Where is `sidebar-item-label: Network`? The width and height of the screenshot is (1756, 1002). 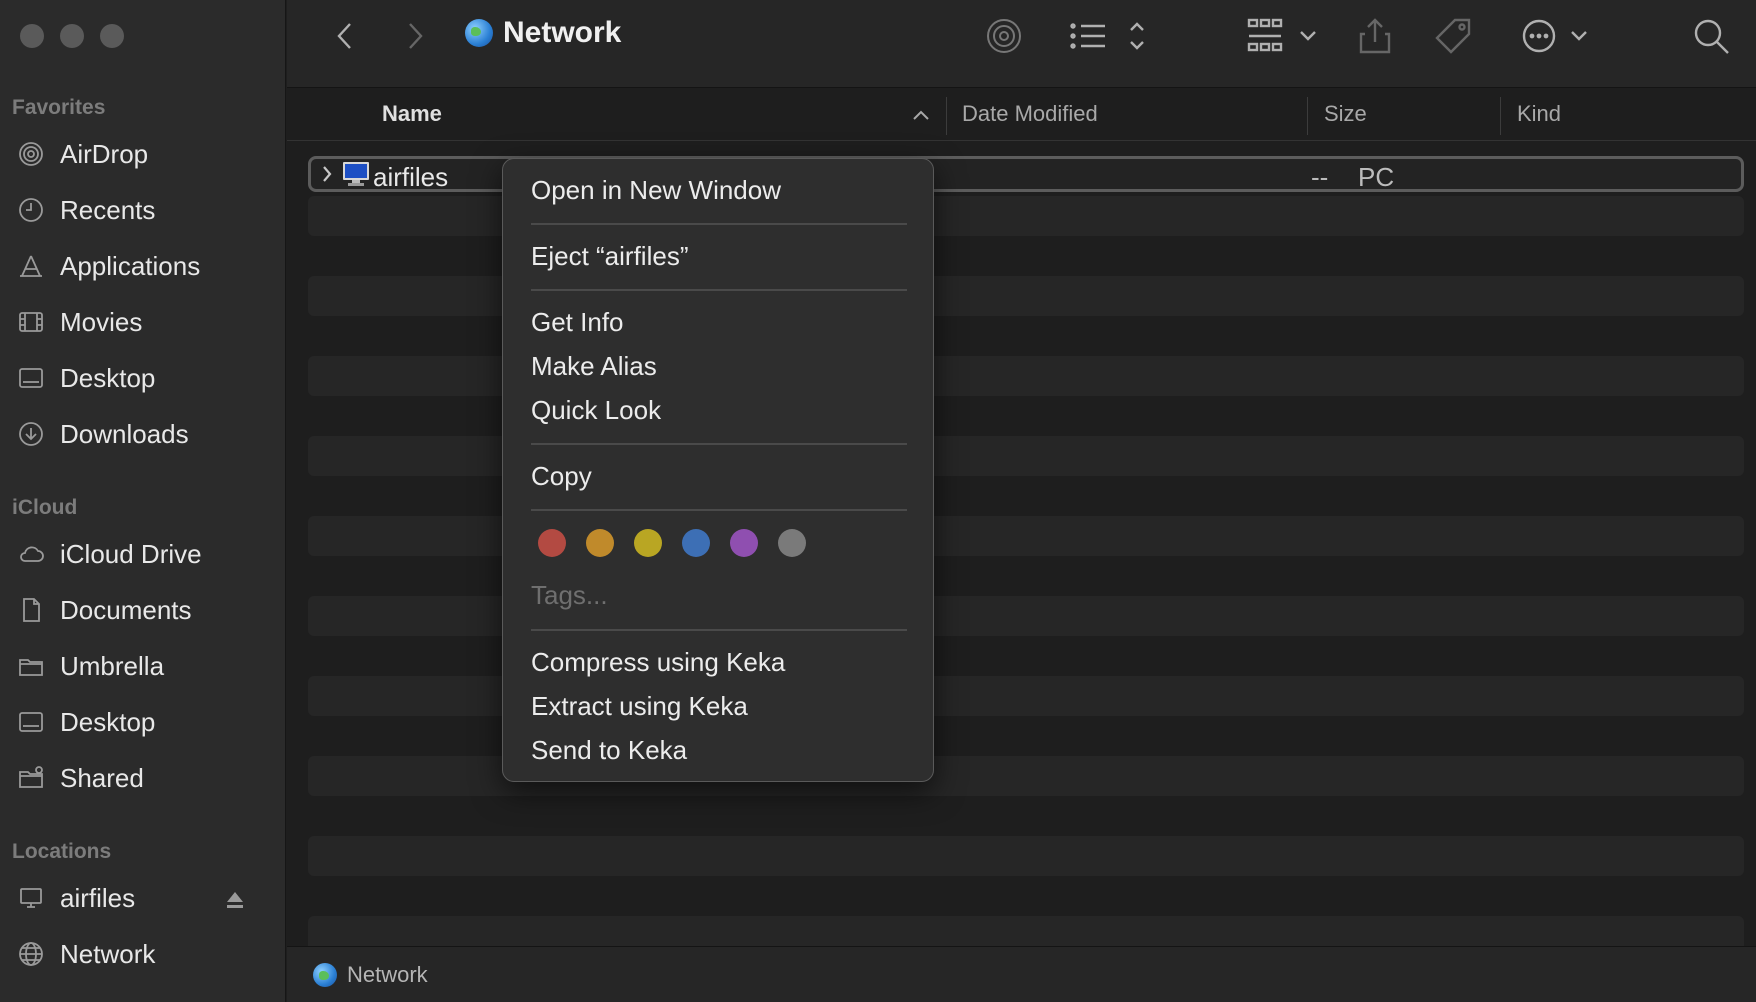
sidebar-item-label: Network is located at coordinates (108, 953).